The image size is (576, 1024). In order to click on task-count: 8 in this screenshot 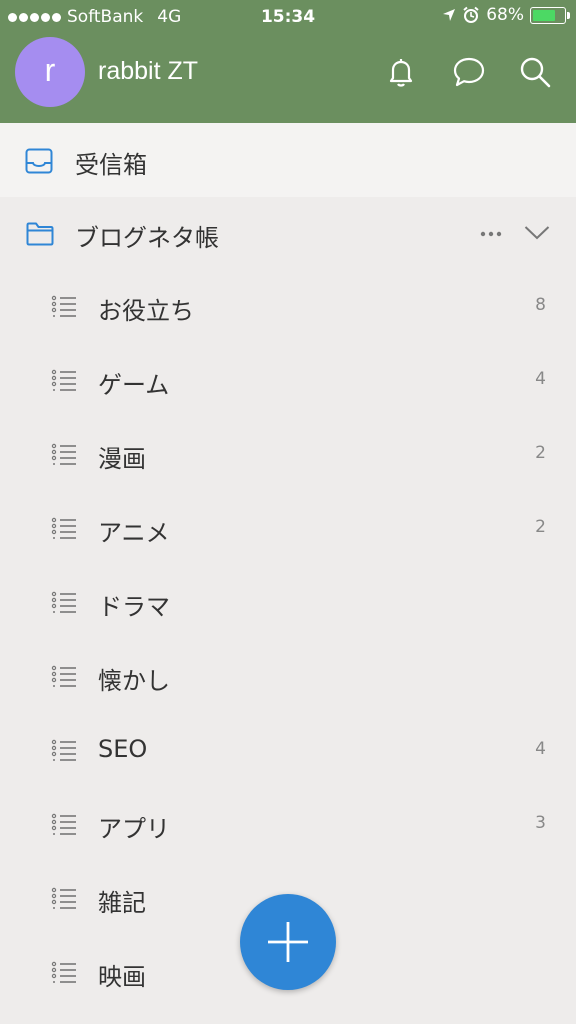, I will do `click(540, 305)`.